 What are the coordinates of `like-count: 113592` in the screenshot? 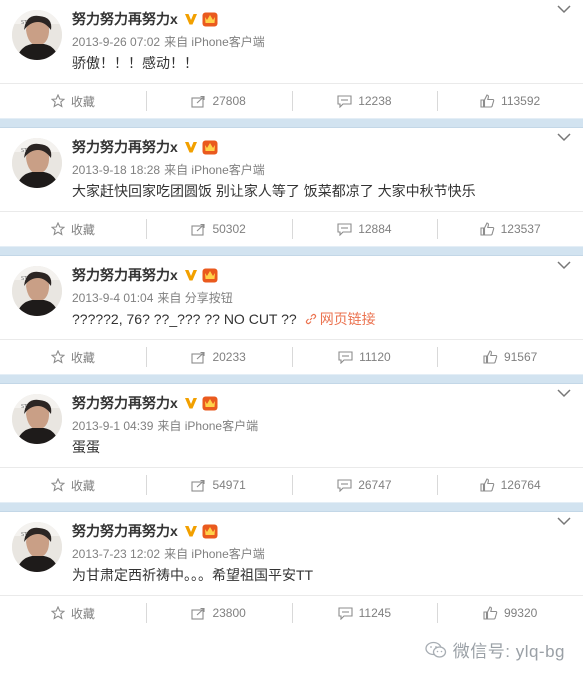 It's located at (521, 101).